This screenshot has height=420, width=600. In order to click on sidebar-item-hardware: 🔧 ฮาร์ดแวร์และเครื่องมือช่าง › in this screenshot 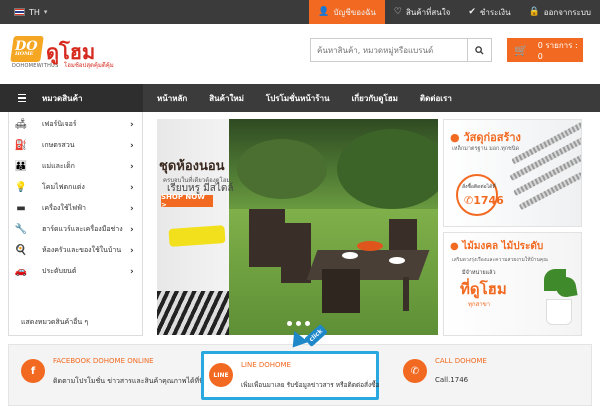, I will do `click(75, 229)`.